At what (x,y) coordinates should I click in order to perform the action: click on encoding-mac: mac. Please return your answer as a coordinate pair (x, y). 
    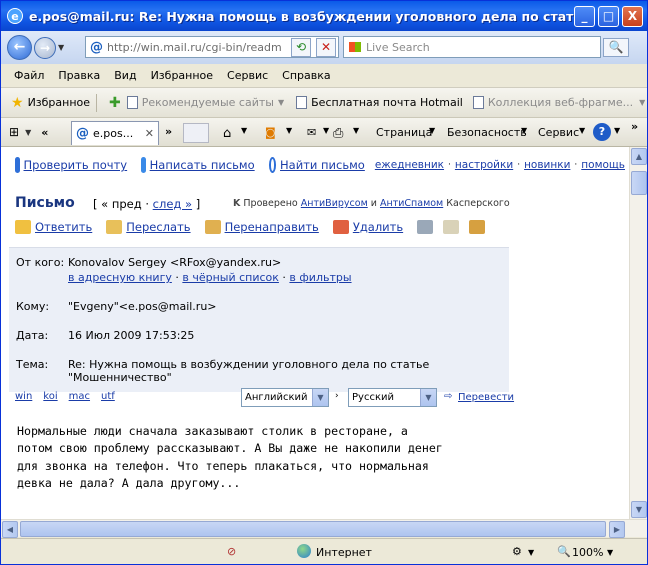
    Looking at the image, I should click on (79, 396).